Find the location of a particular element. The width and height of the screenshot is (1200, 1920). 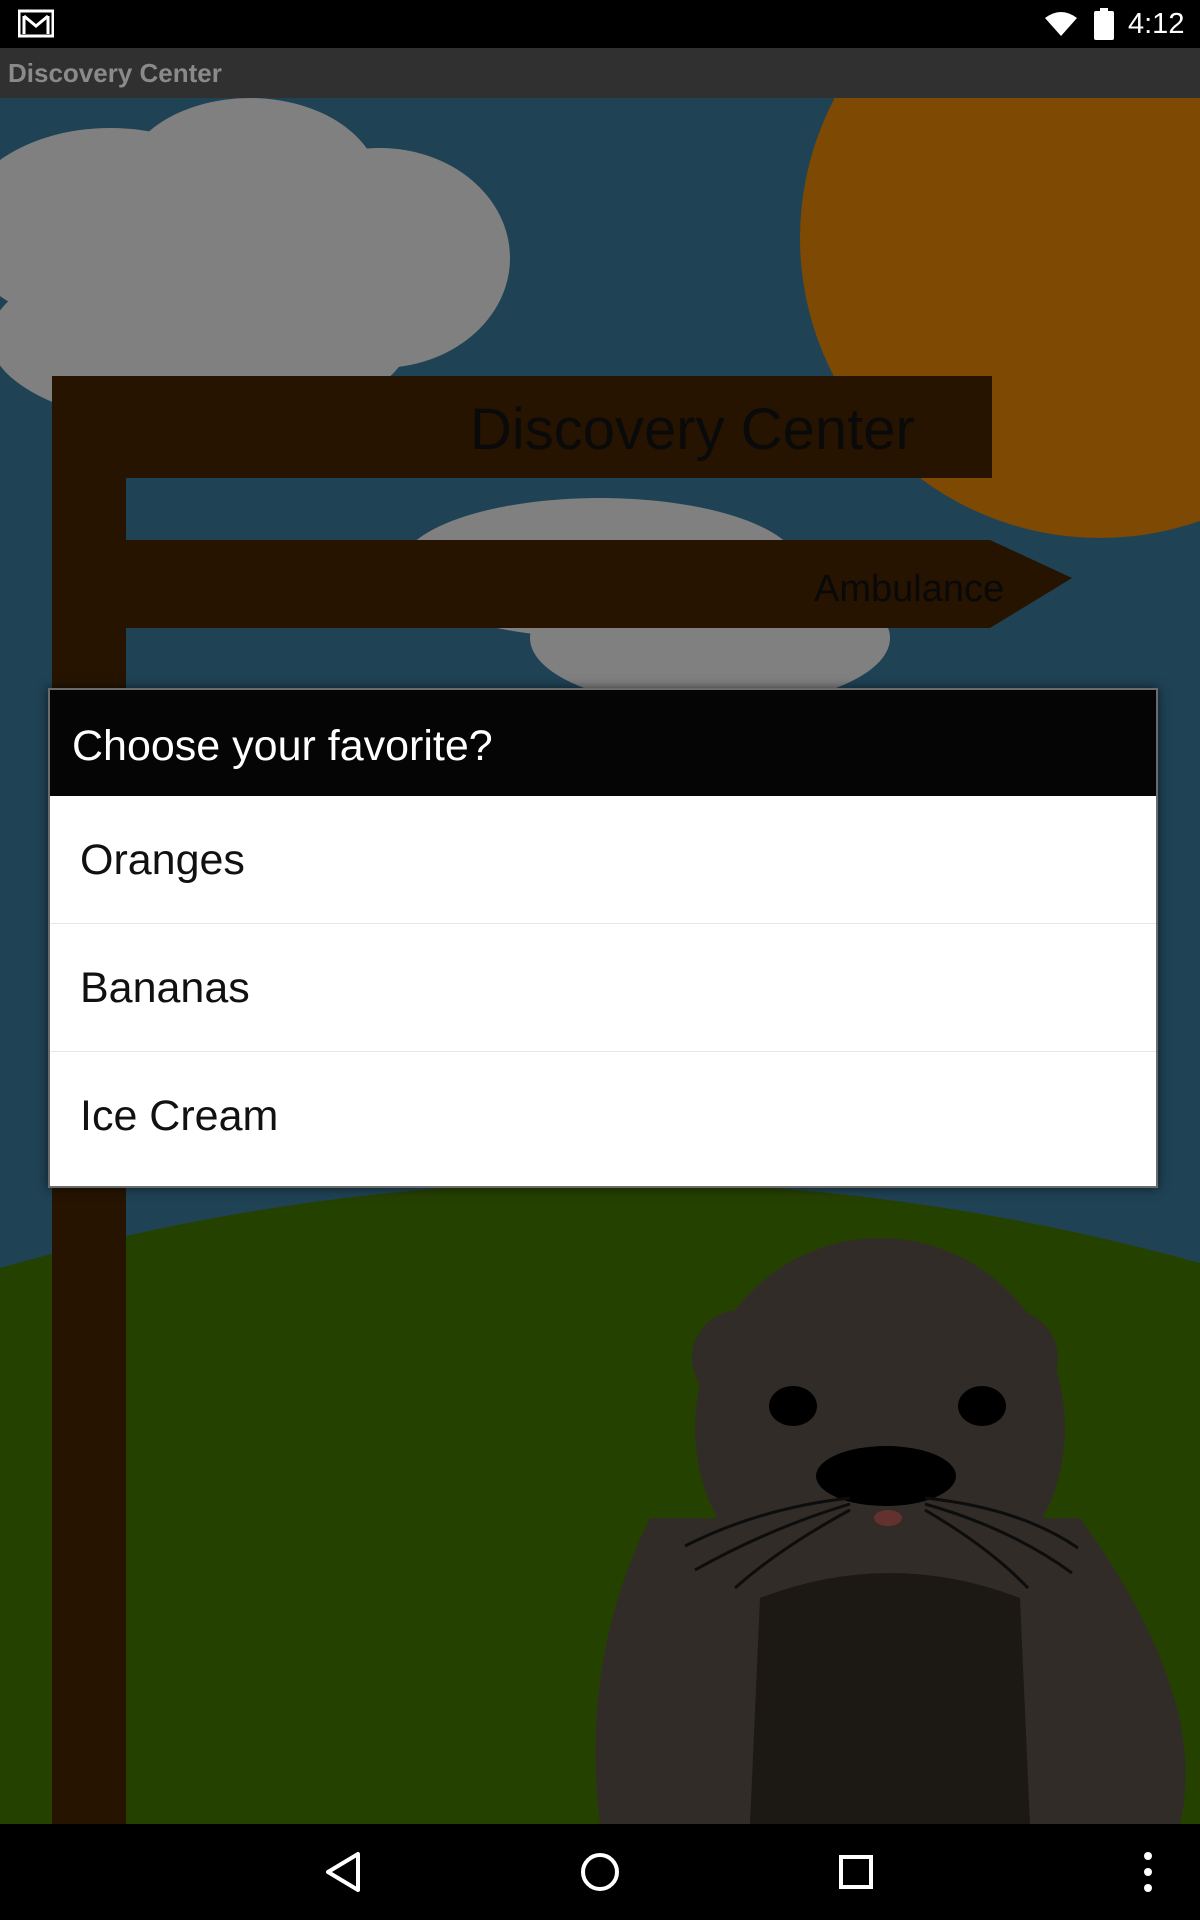

overflow-menu-icon is located at coordinates (1148, 1872).